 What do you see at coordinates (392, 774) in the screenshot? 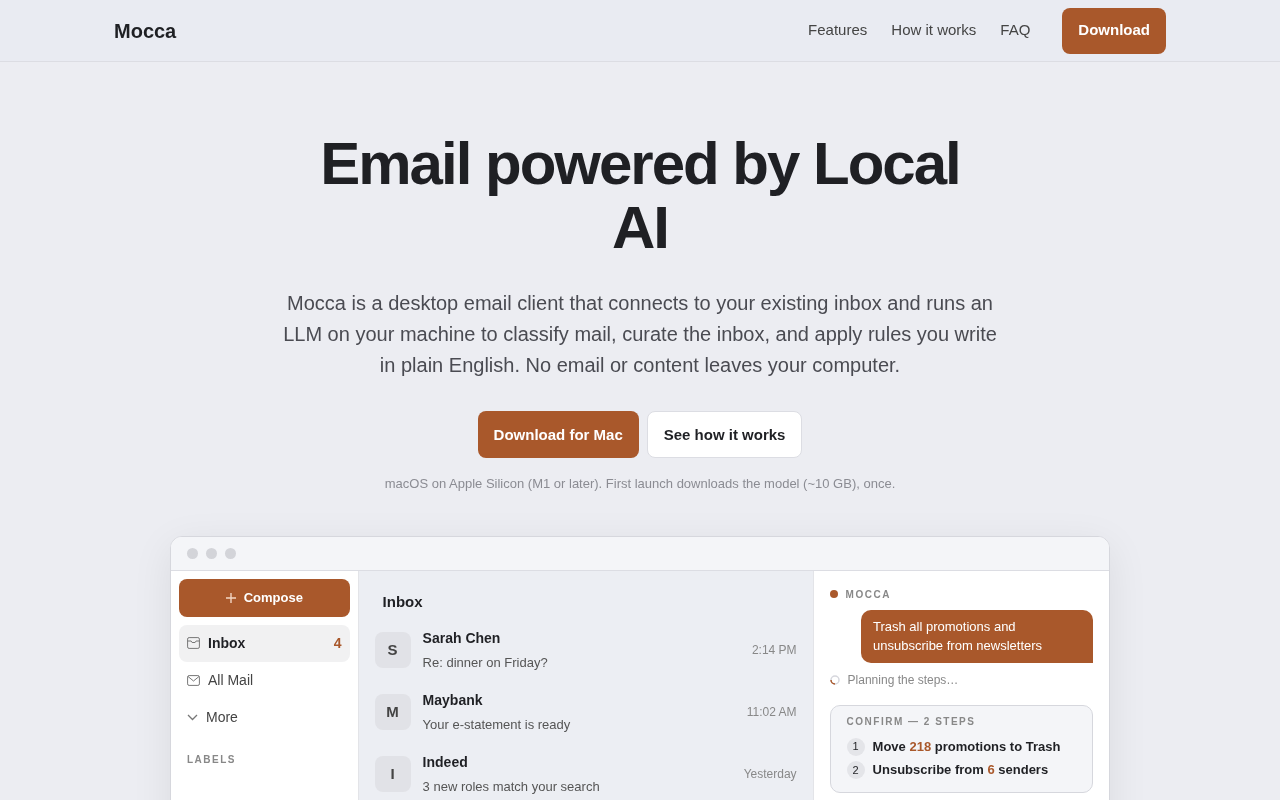
I see `avatar: I` at bounding box center [392, 774].